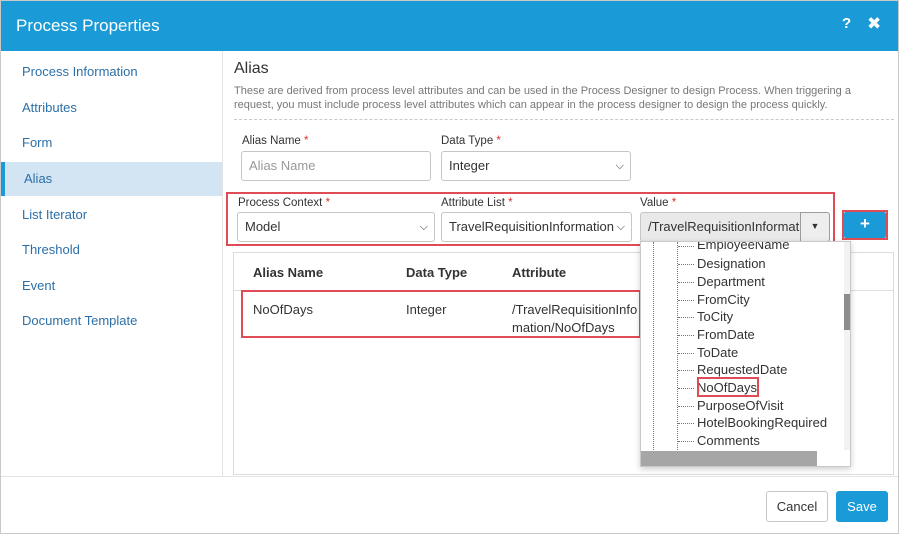 The image size is (899, 534). What do you see at coordinates (729, 458) in the screenshot?
I see `horizontal-scrollbar` at bounding box center [729, 458].